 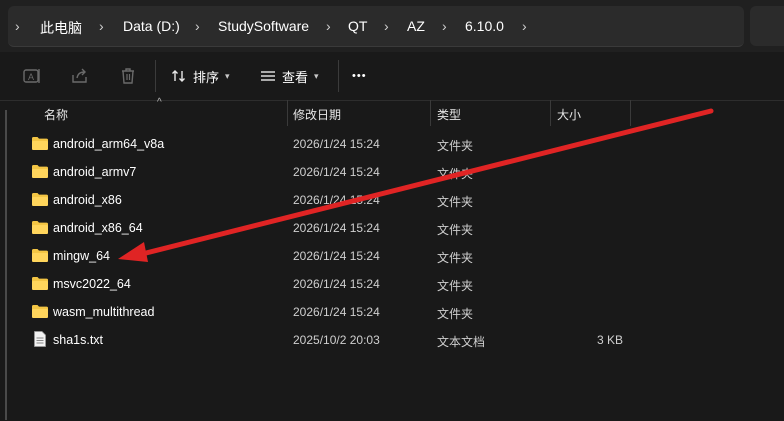 I want to click on arrow-head, so click(x=133, y=252).